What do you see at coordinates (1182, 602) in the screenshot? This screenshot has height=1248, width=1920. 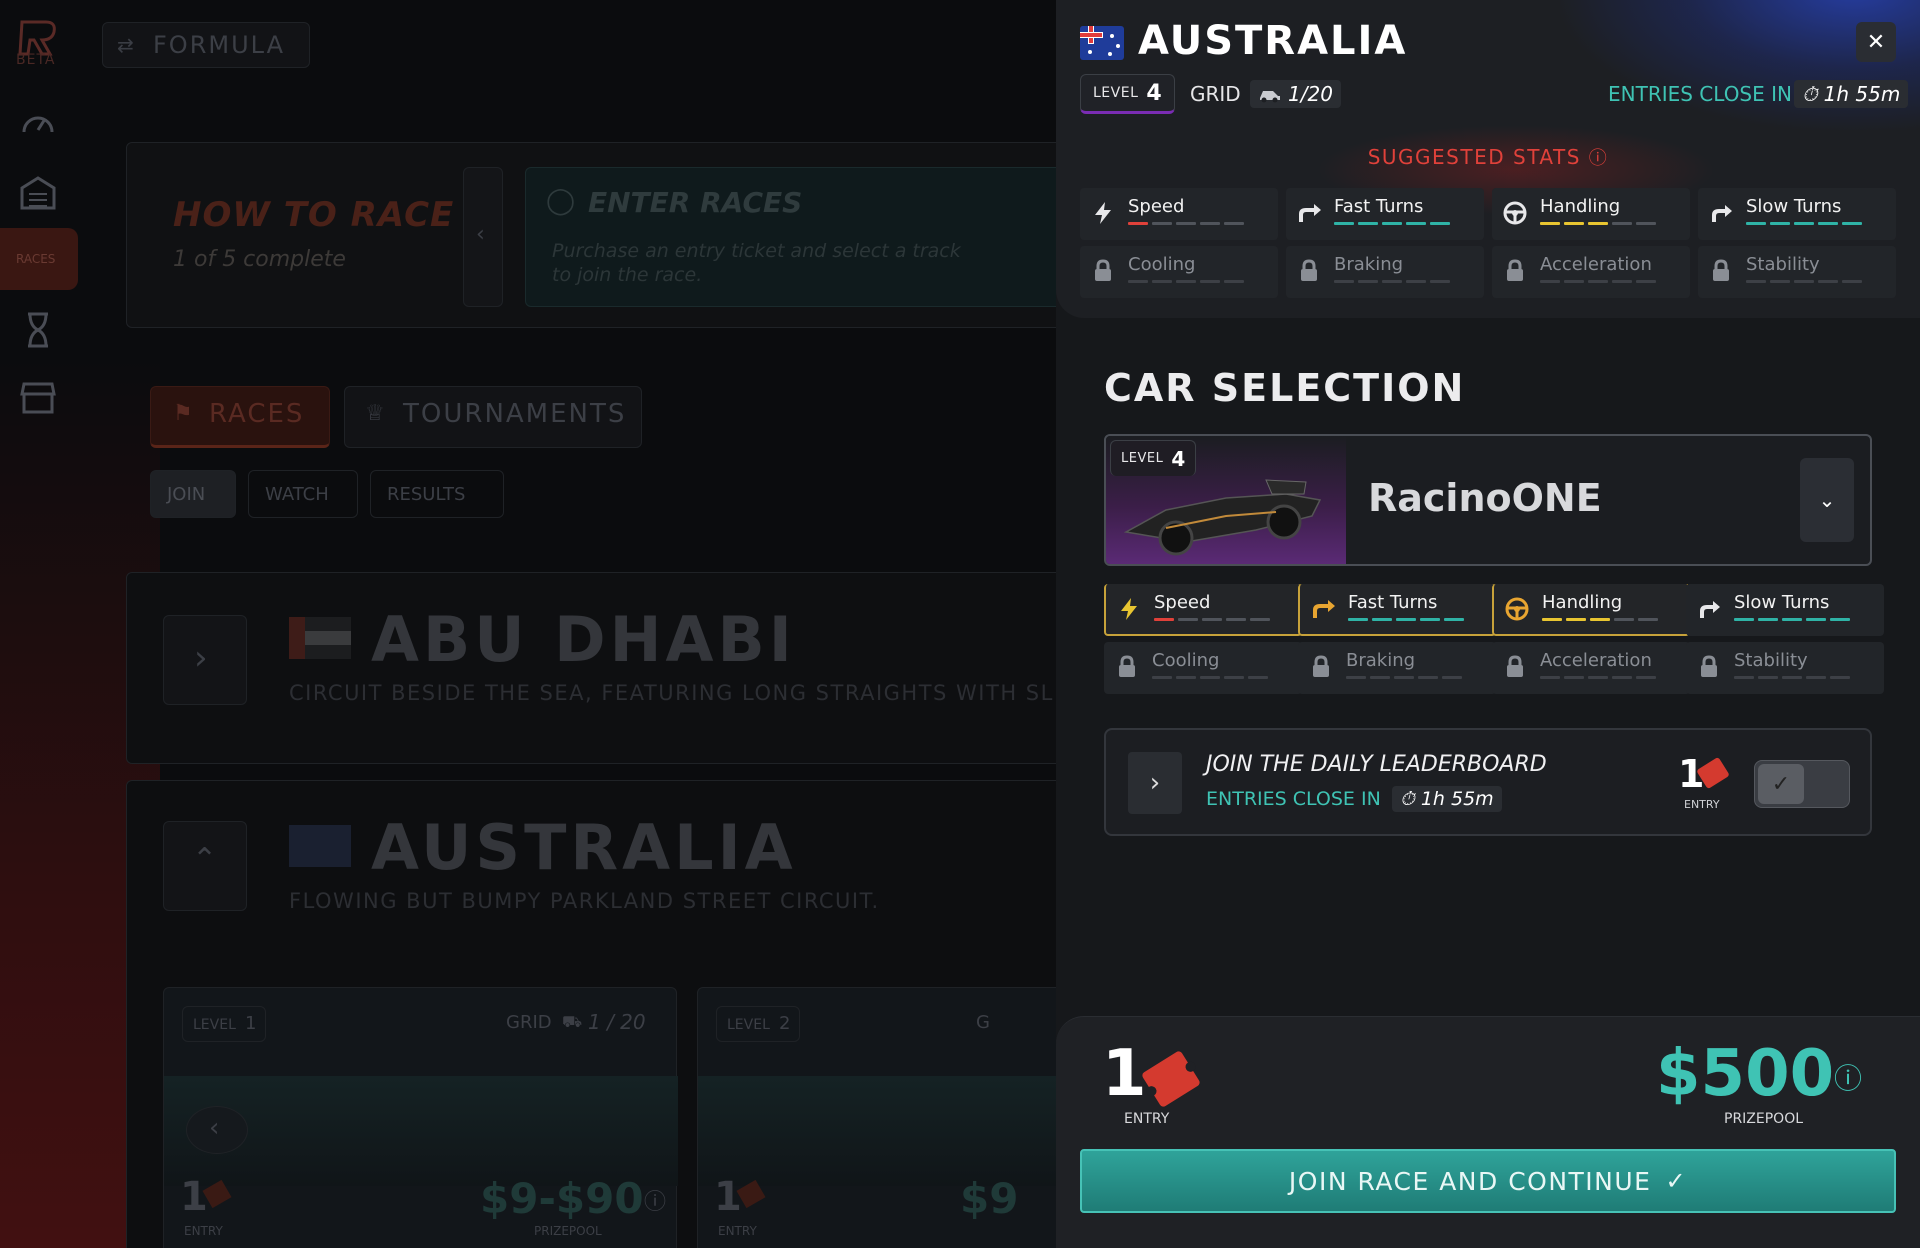 I see `stat-name: Speed` at bounding box center [1182, 602].